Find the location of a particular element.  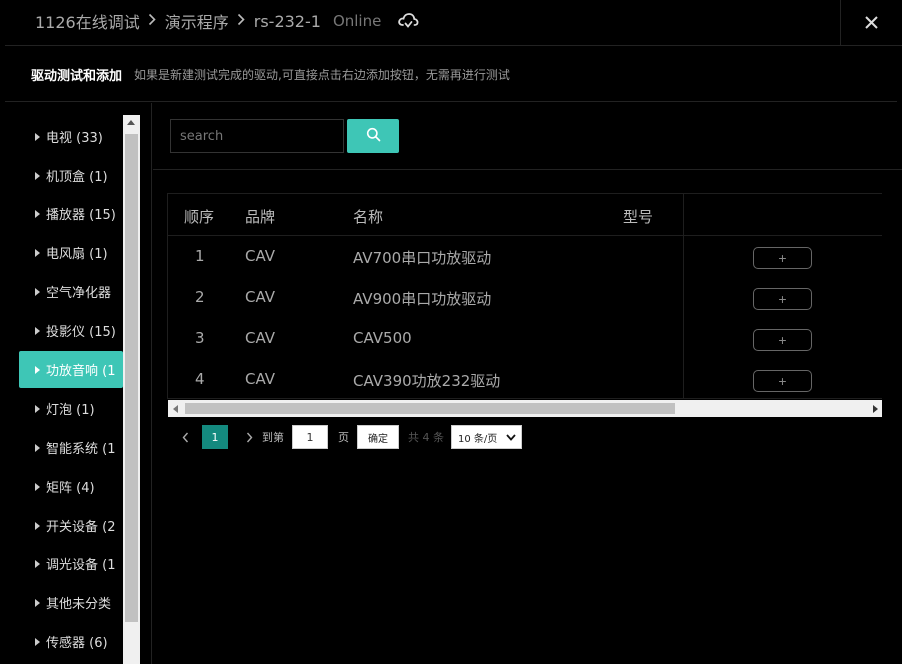

close-button is located at coordinates (871, 23).